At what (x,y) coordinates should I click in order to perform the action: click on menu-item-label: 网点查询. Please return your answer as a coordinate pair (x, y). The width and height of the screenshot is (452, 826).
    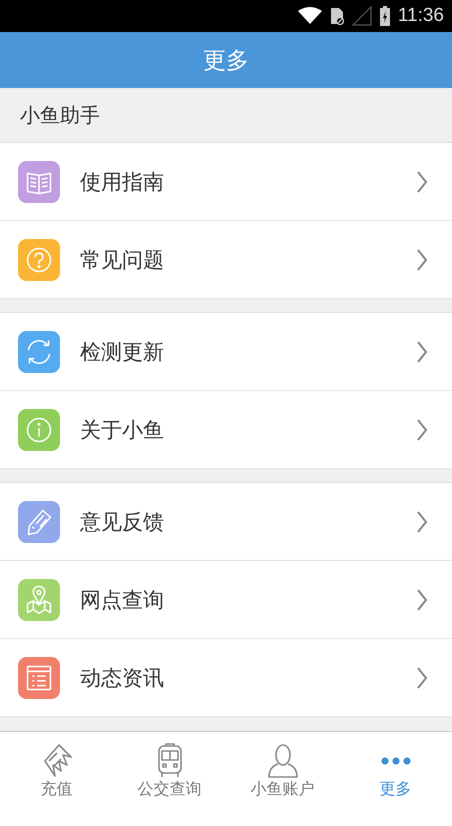
    Looking at the image, I should click on (122, 600).